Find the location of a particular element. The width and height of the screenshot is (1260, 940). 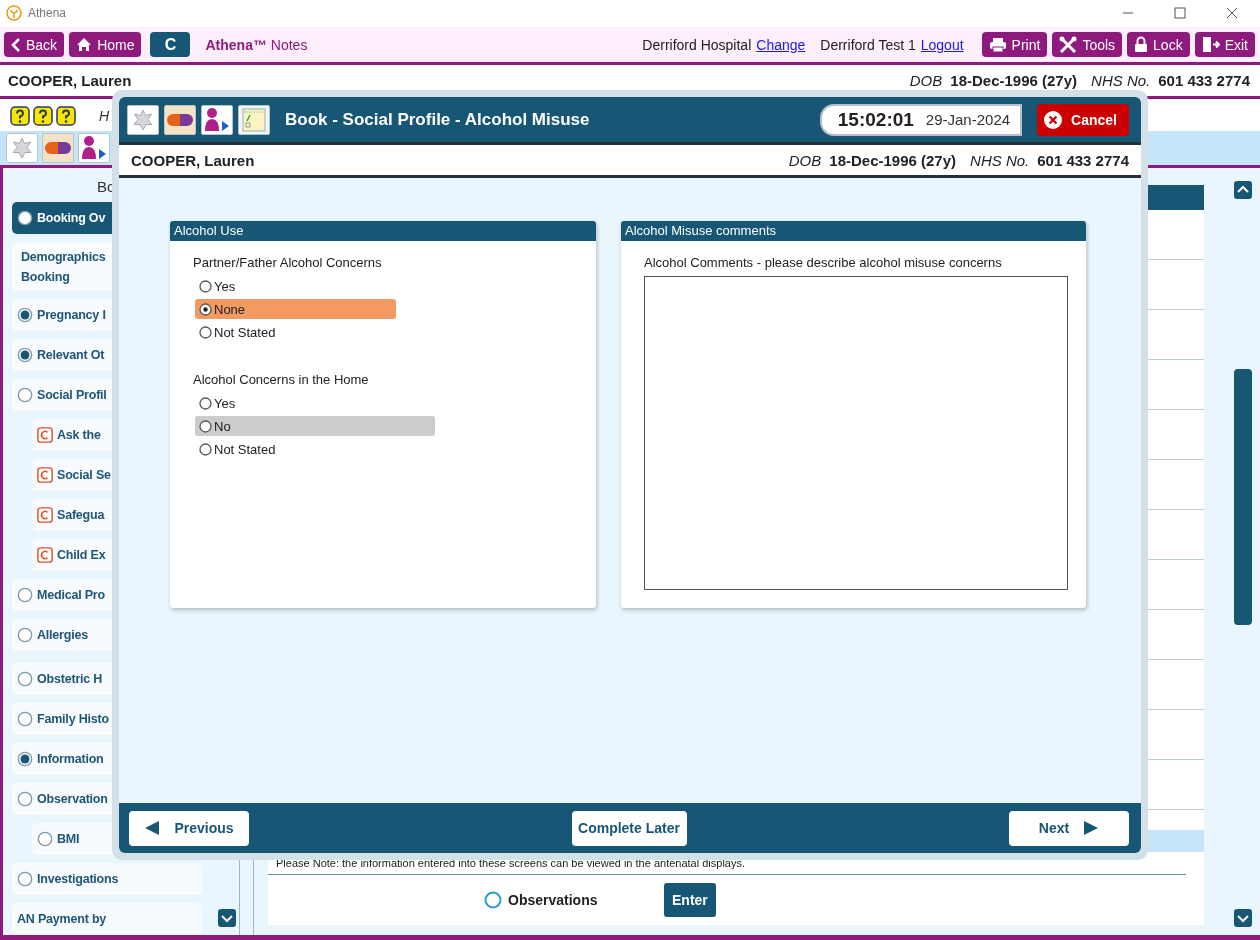

time-text: 15:02:01 is located at coordinates (875, 119).